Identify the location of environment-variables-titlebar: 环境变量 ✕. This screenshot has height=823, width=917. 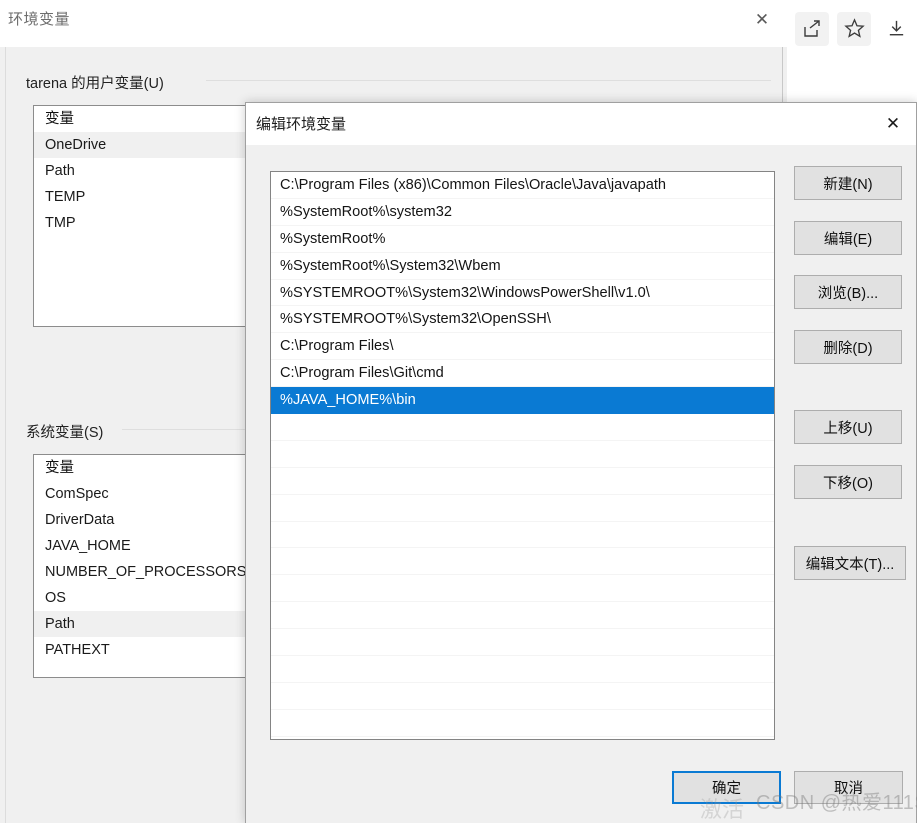
(393, 23).